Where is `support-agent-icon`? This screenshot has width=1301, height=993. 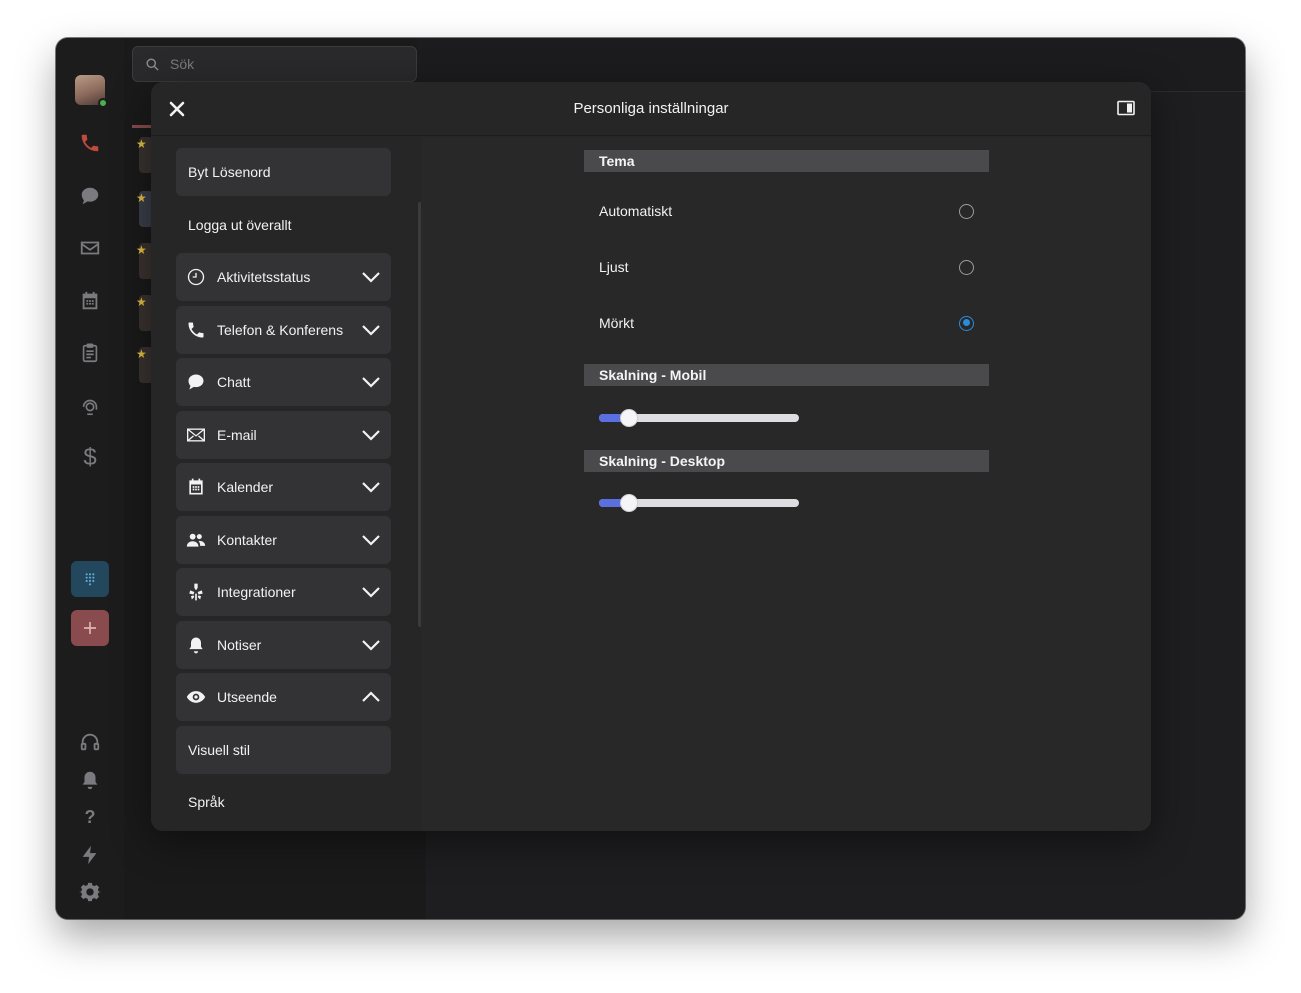
support-agent-icon is located at coordinates (90, 406).